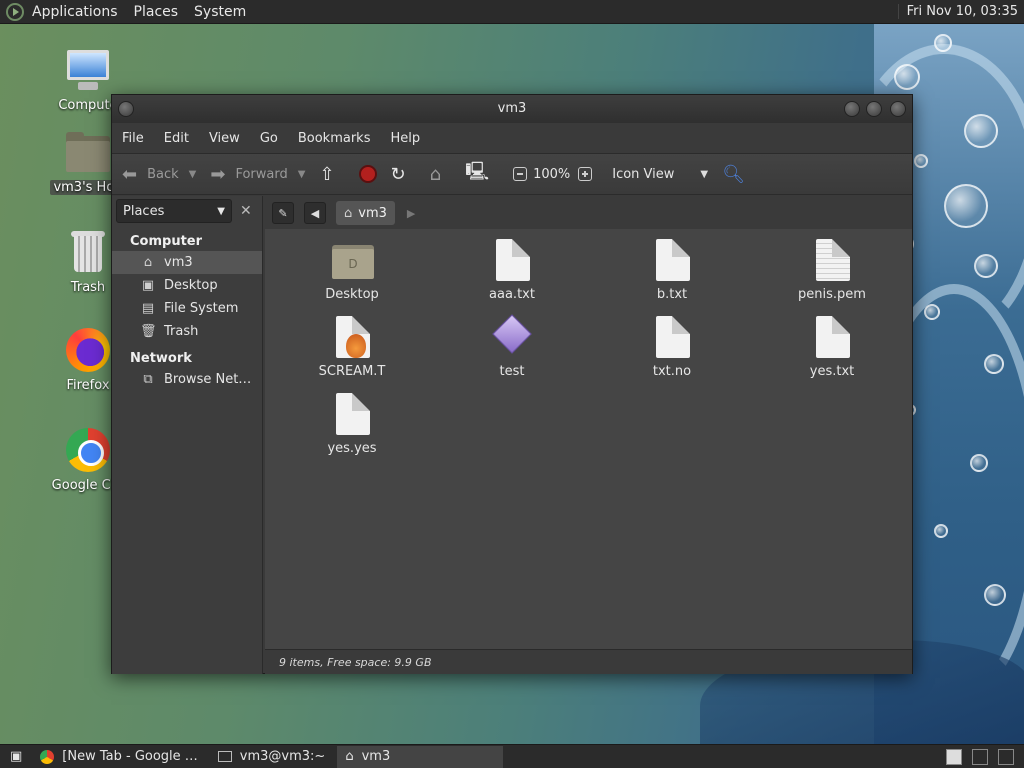 The height and width of the screenshot is (768, 1024). I want to click on pencil-icon: ✎, so click(283, 213).